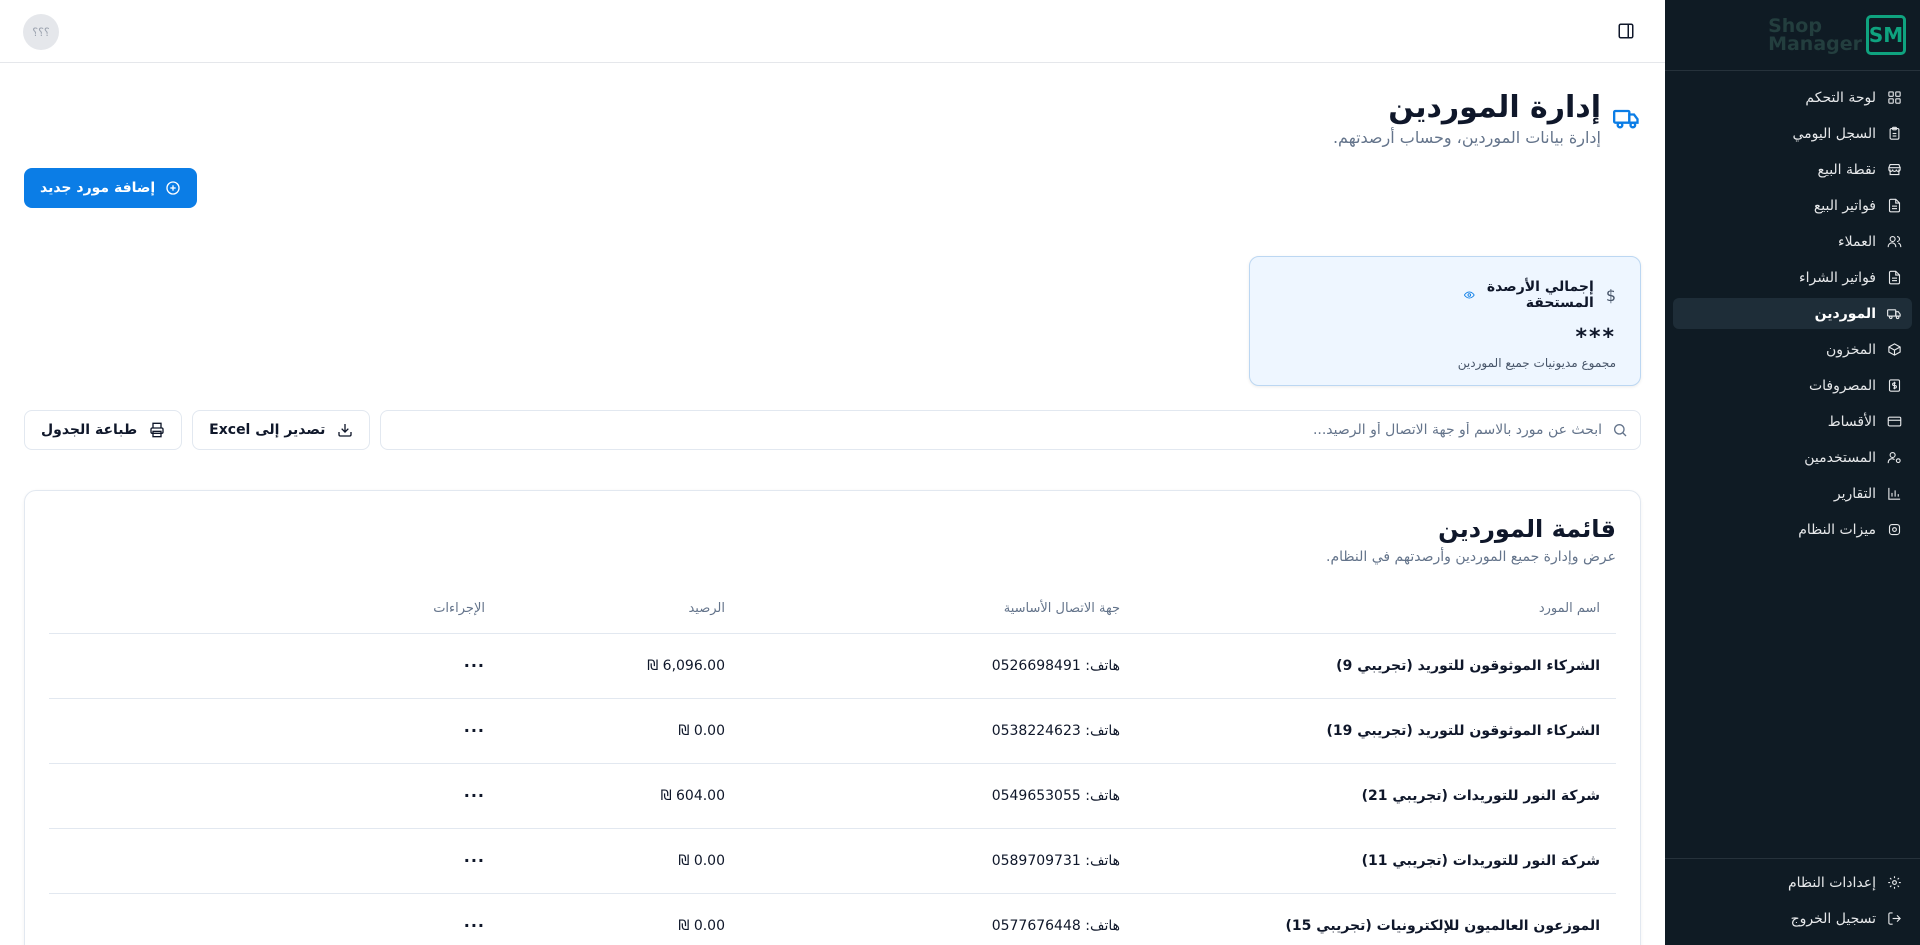 The image size is (1920, 945). I want to click on store-icon, so click(1894, 170).